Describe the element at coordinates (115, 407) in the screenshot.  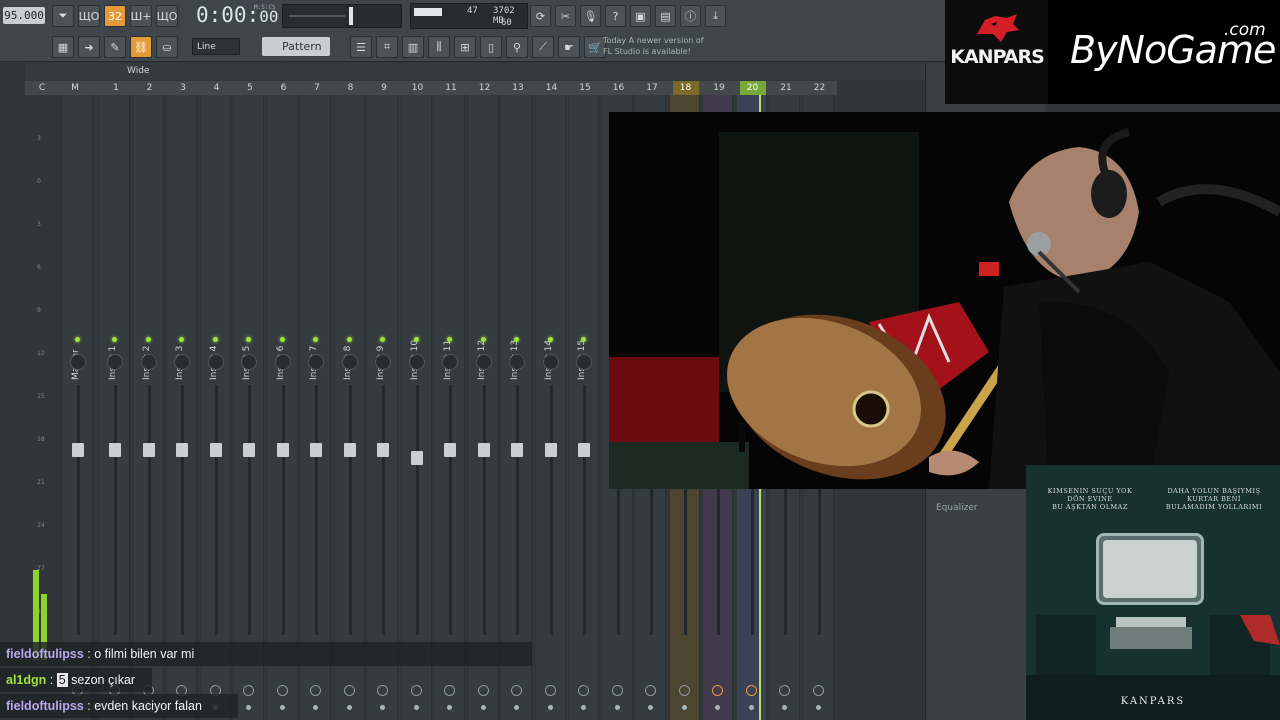
I see `insert-strip: Insert 1` at that location.